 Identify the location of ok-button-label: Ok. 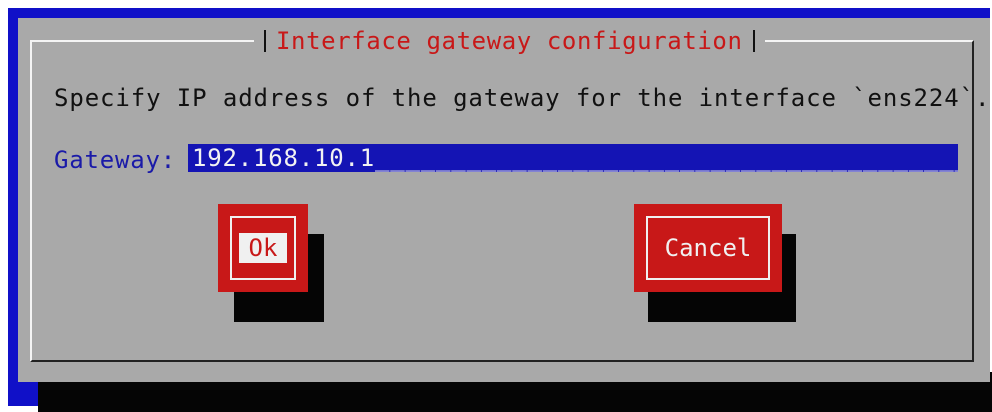
(263, 248).